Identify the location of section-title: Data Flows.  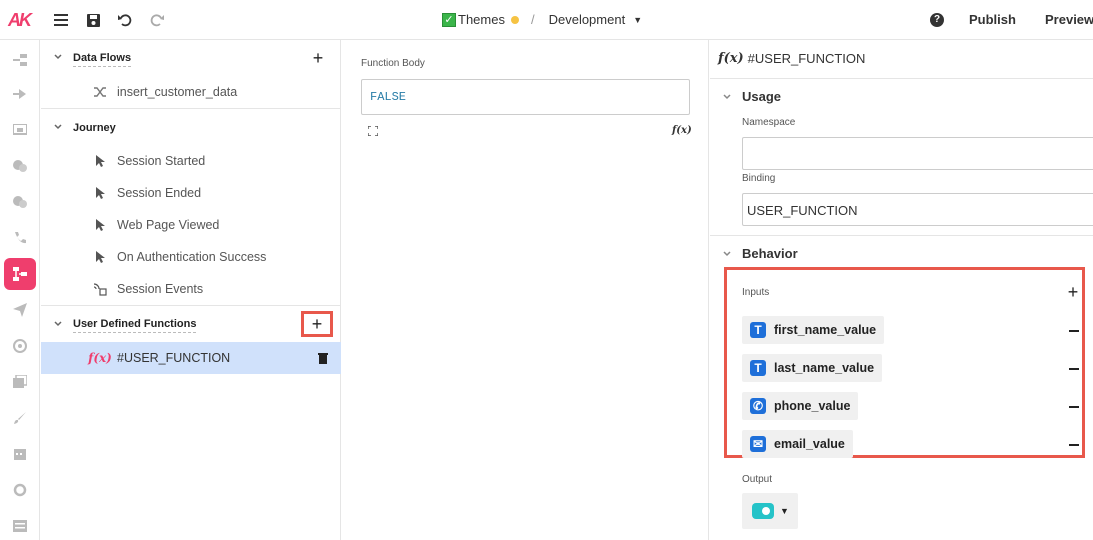
(102, 59).